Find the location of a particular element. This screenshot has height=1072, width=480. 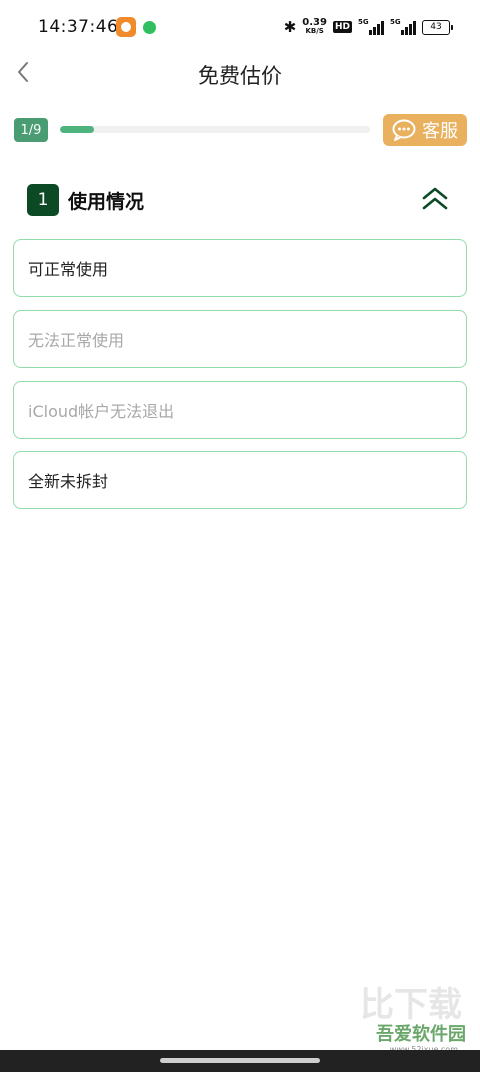

section-title: 使用情况 is located at coordinates (106, 202).